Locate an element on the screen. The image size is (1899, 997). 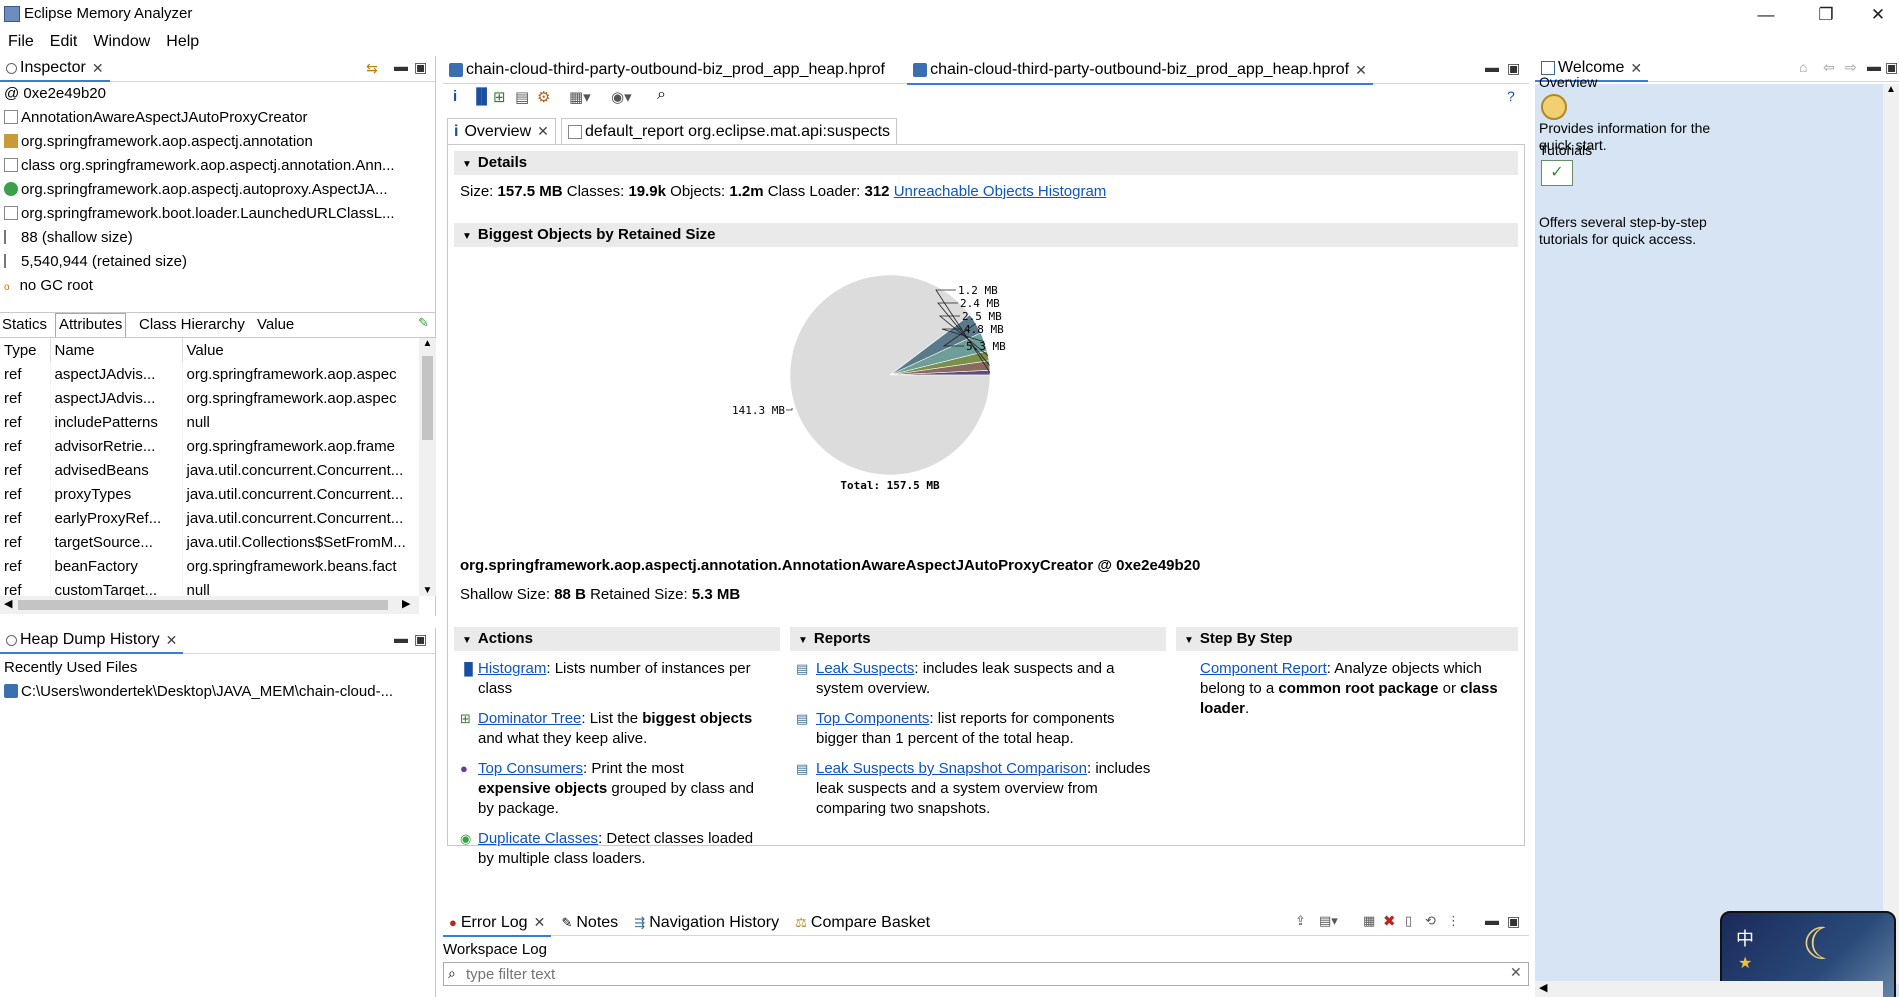
import-log-icon: ▤▾ is located at coordinates (1328, 921).